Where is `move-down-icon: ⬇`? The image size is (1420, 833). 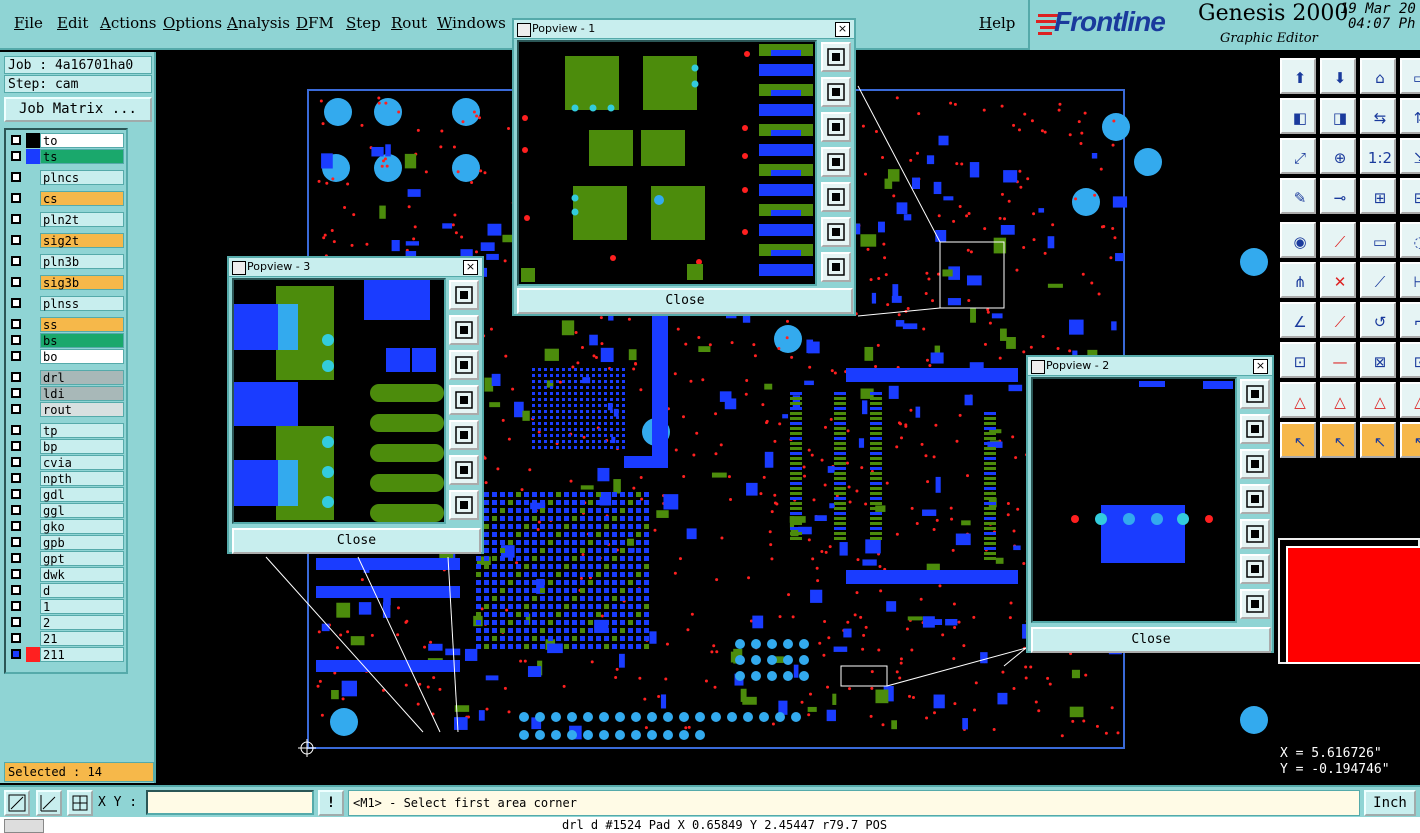
move-down-icon: ⬇ is located at coordinates (1338, 76).